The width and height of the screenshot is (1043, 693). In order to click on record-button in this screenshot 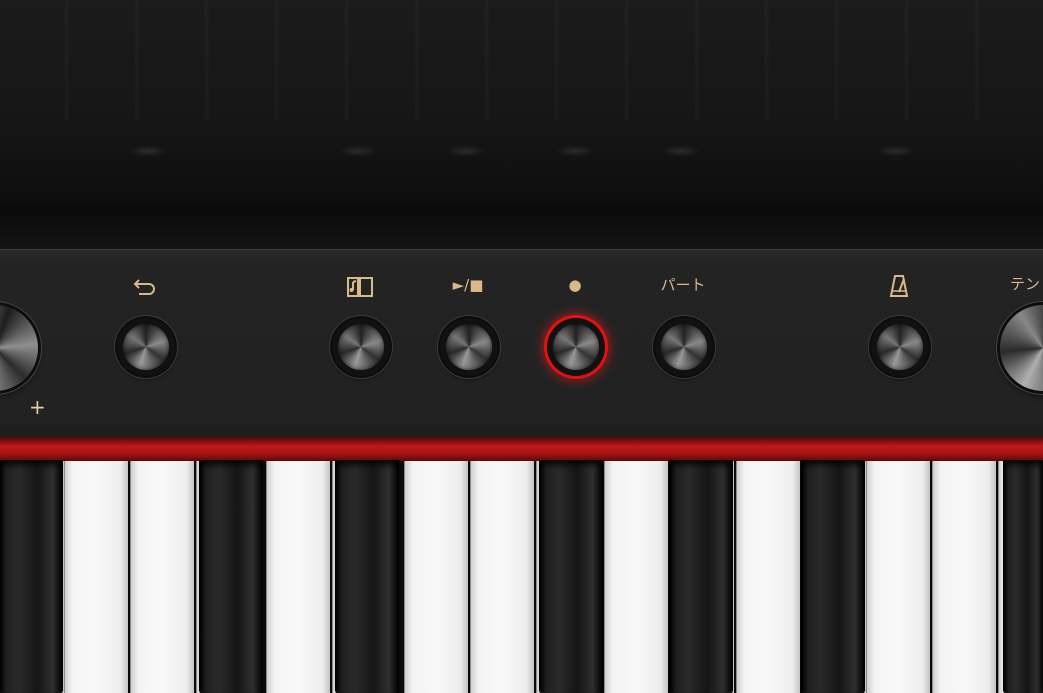, I will do `click(576, 347)`.